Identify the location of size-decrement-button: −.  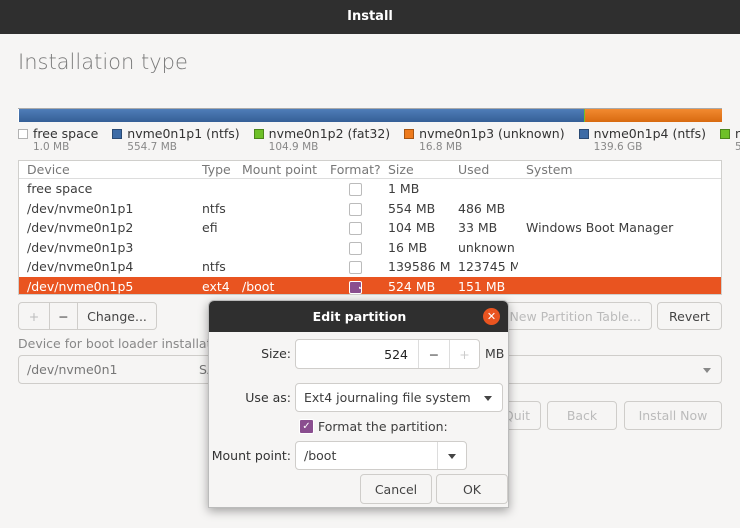
(433, 354).